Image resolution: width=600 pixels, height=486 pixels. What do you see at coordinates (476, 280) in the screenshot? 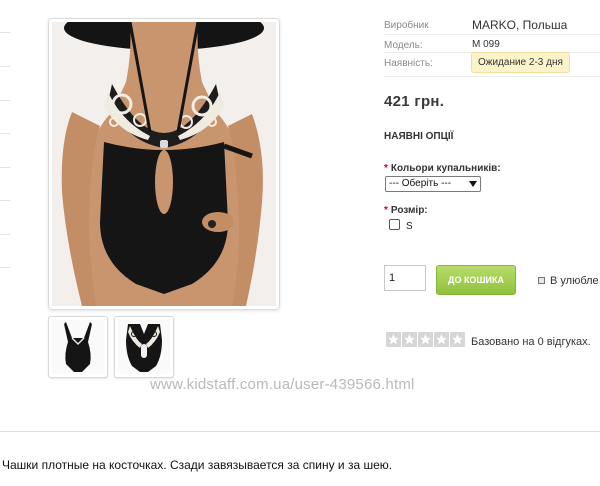
I see `add-to-cart-button: ДО КОШИКА` at bounding box center [476, 280].